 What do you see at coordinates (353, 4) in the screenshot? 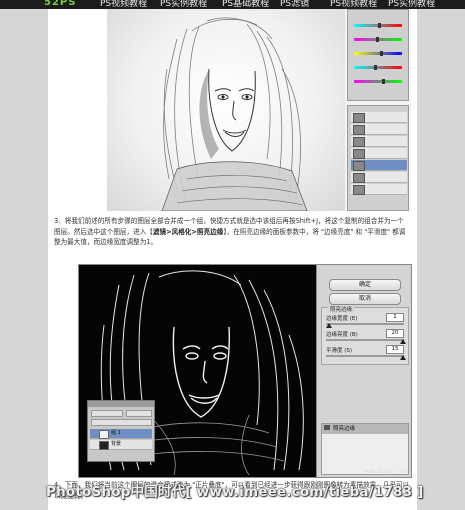
I see `nav-item-5: PS视频教程` at bounding box center [353, 4].